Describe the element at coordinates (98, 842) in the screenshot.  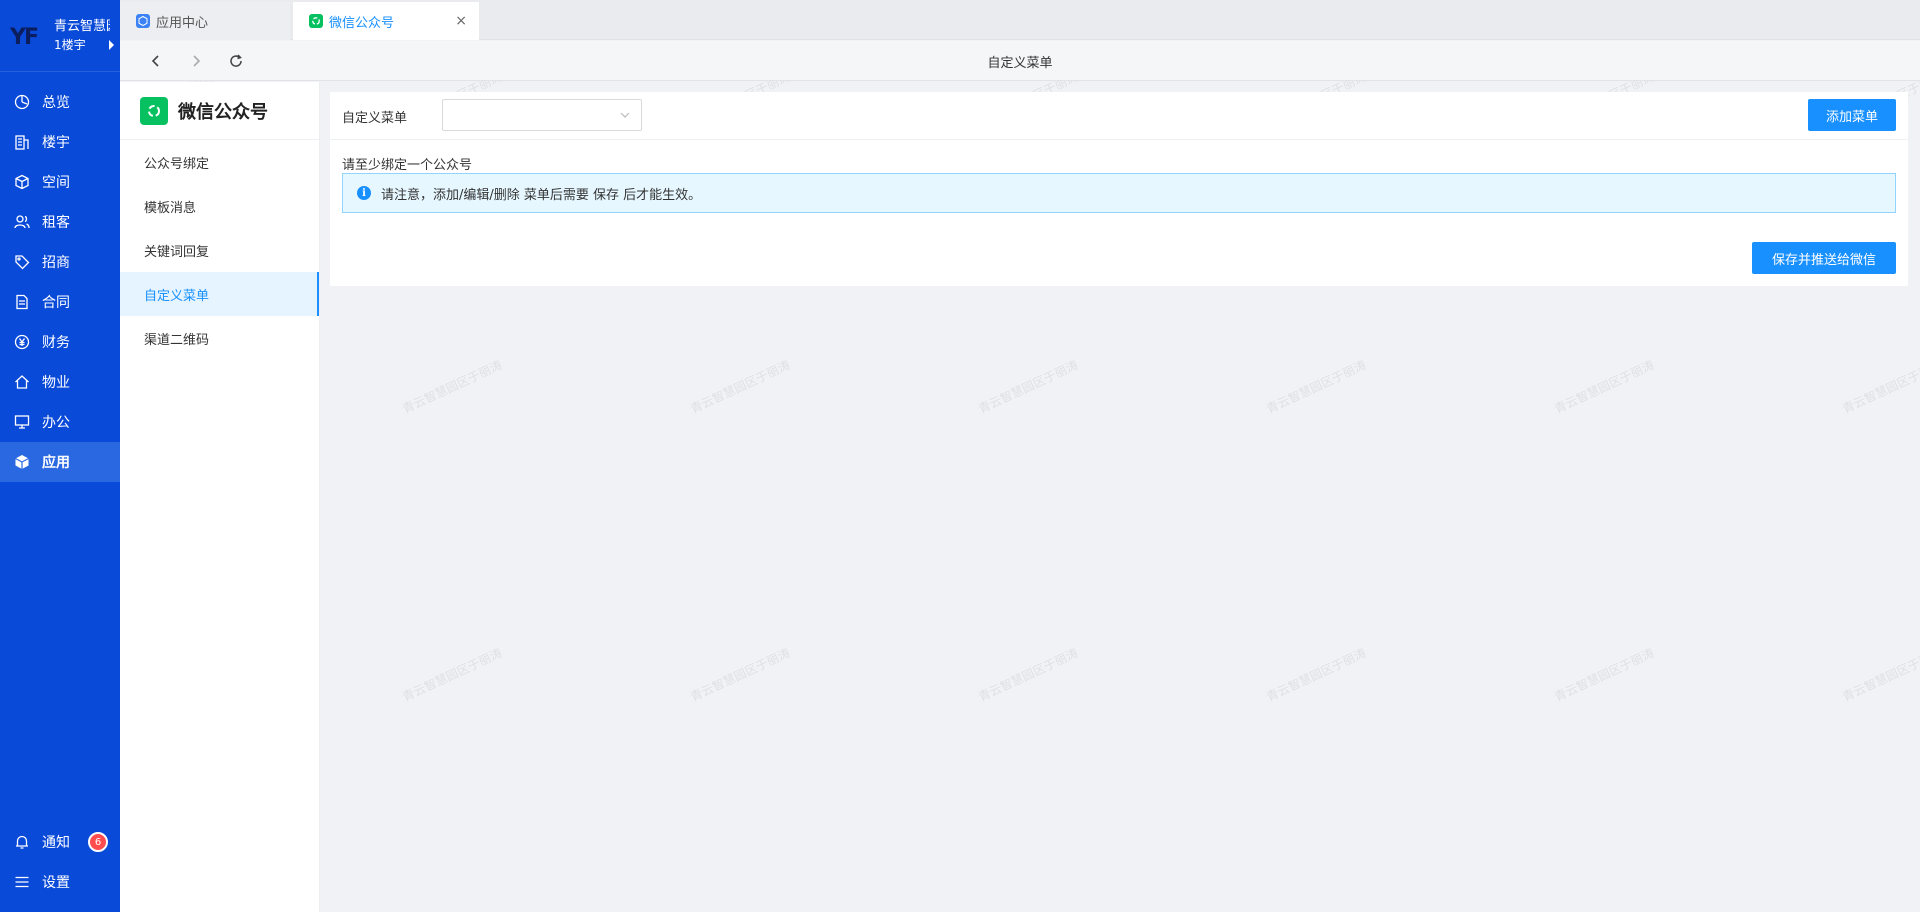
I see `notification-badge: 6` at that location.